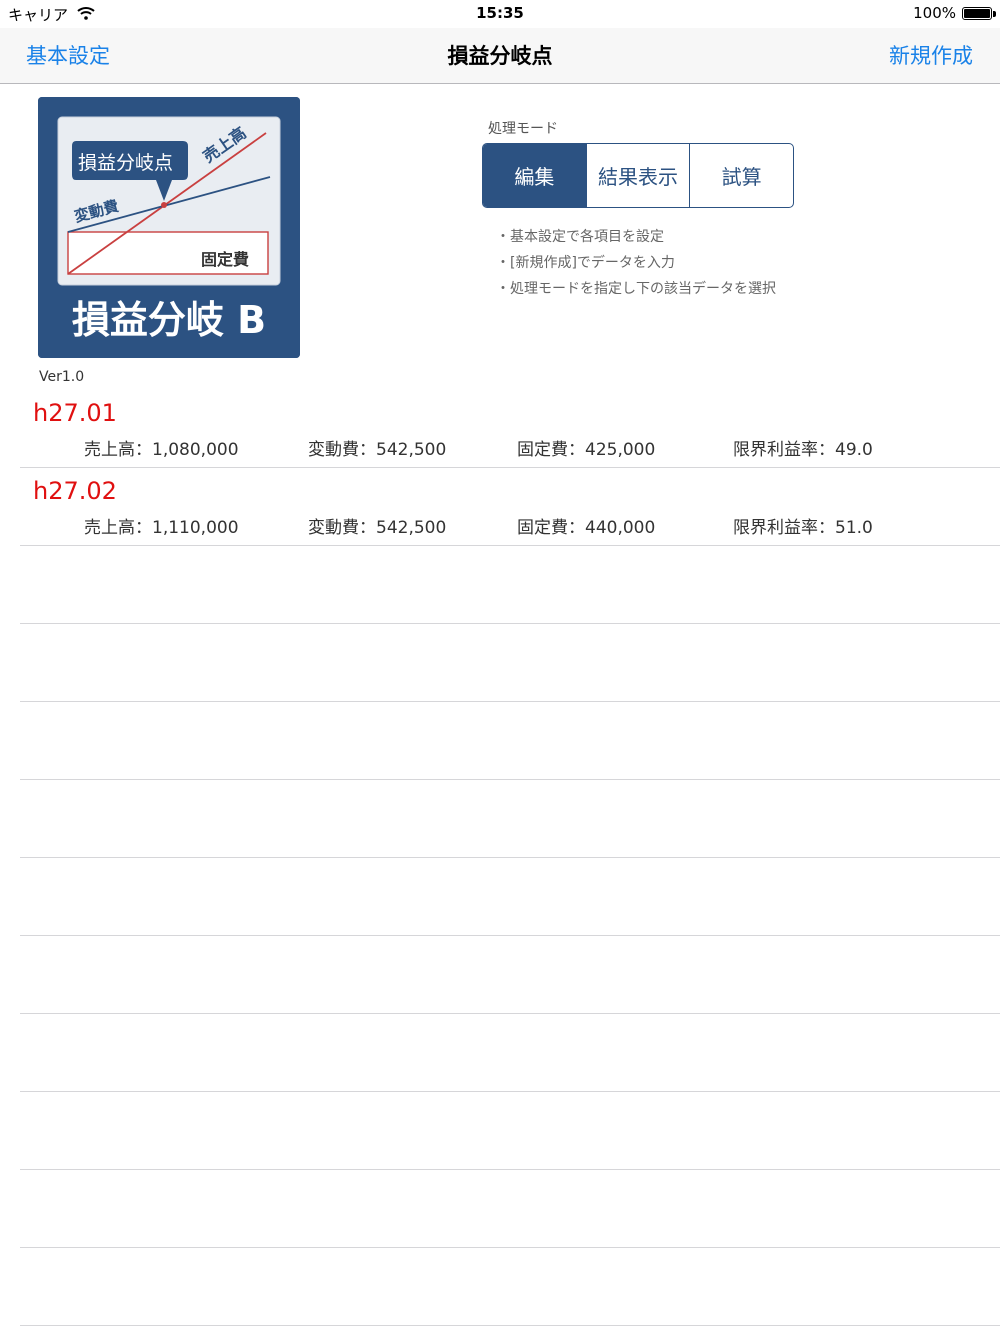 The image size is (1000, 1333). Describe the element at coordinates (931, 55) in the screenshot. I see `new-entry-button: 新規作成` at that location.